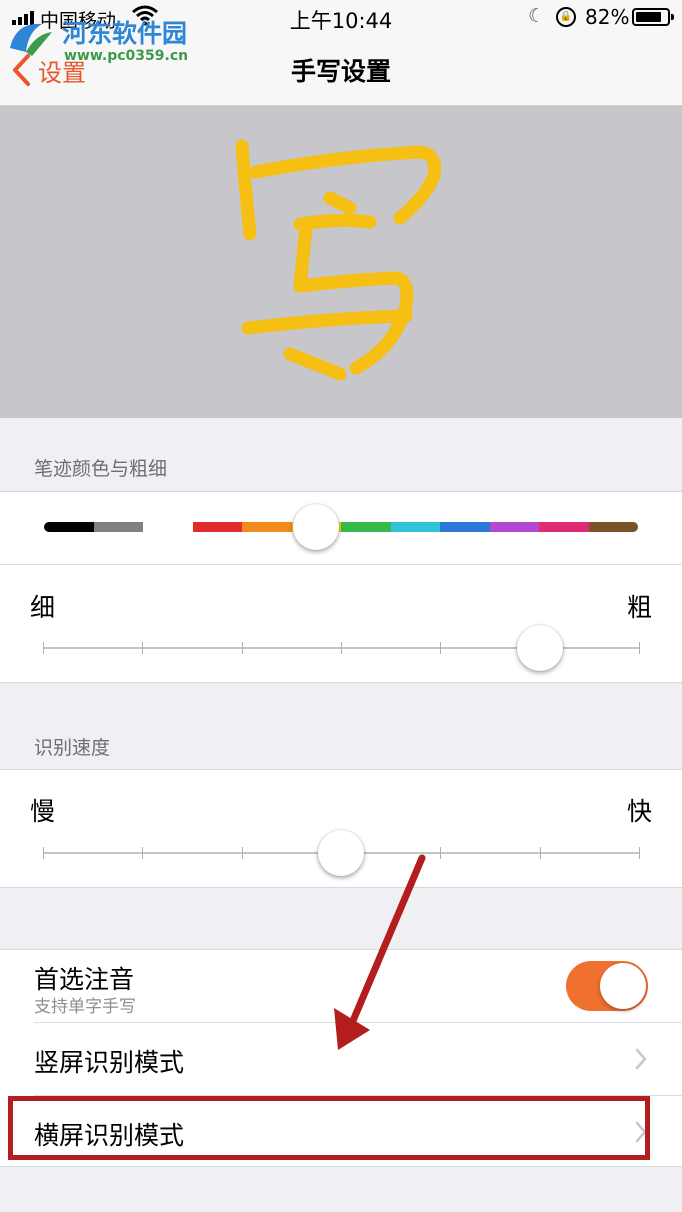 The width and height of the screenshot is (682, 1212). Describe the element at coordinates (329, 1128) in the screenshot. I see `annotation-highlight-box` at that location.